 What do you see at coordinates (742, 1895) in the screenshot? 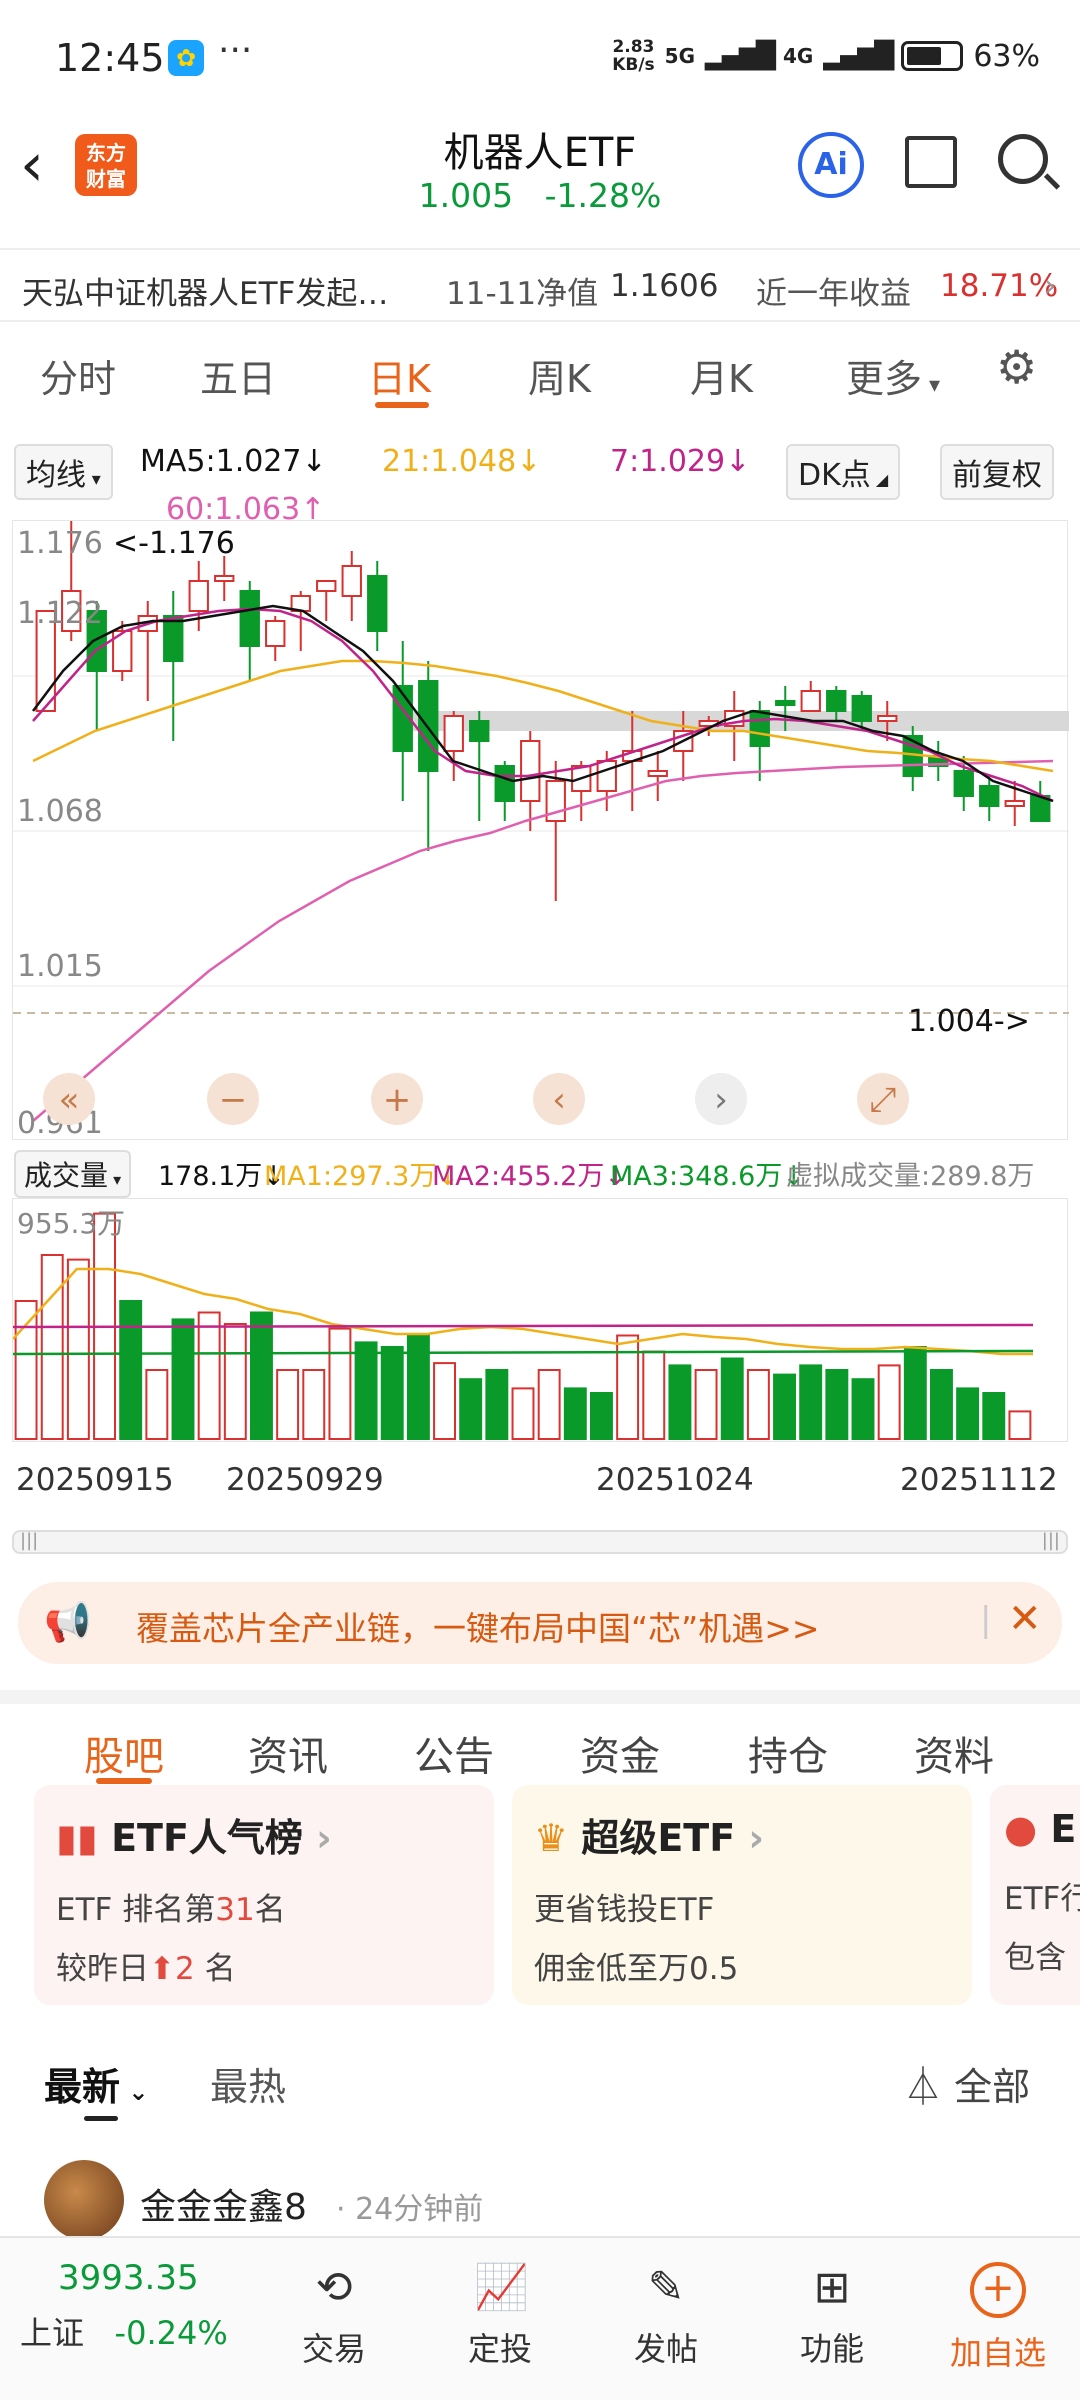
I see `super-etf-card: ♛ 超级ETF › 更省钱投ETF 佣金低至万0.5` at bounding box center [742, 1895].